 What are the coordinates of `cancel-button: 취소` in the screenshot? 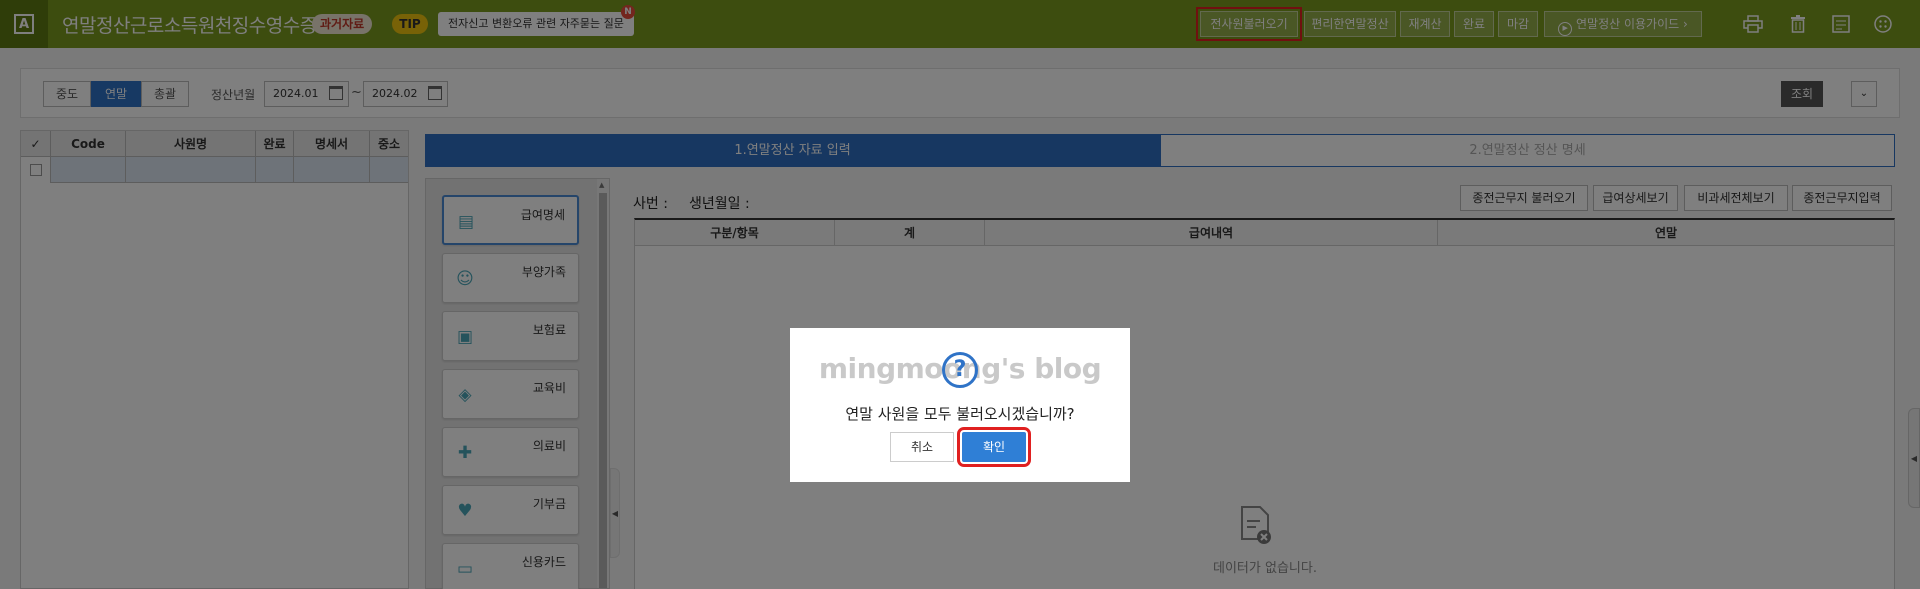 It's located at (922, 447).